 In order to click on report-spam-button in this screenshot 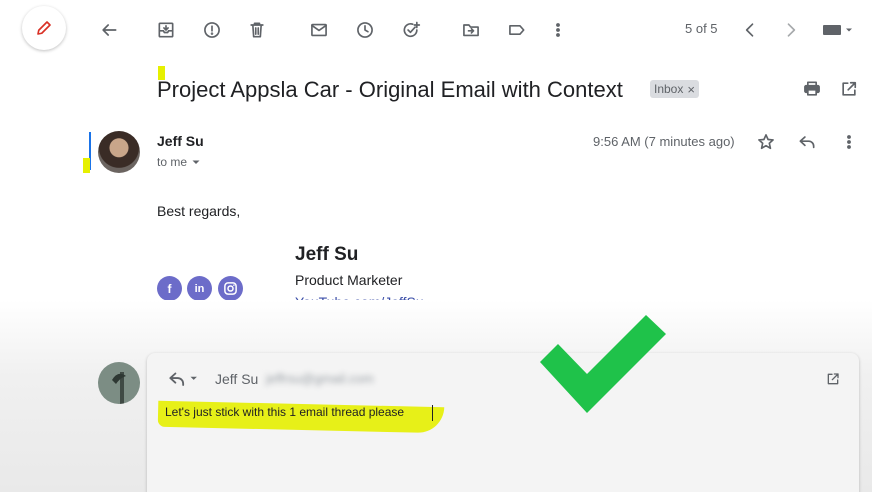, I will do `click(212, 30)`.